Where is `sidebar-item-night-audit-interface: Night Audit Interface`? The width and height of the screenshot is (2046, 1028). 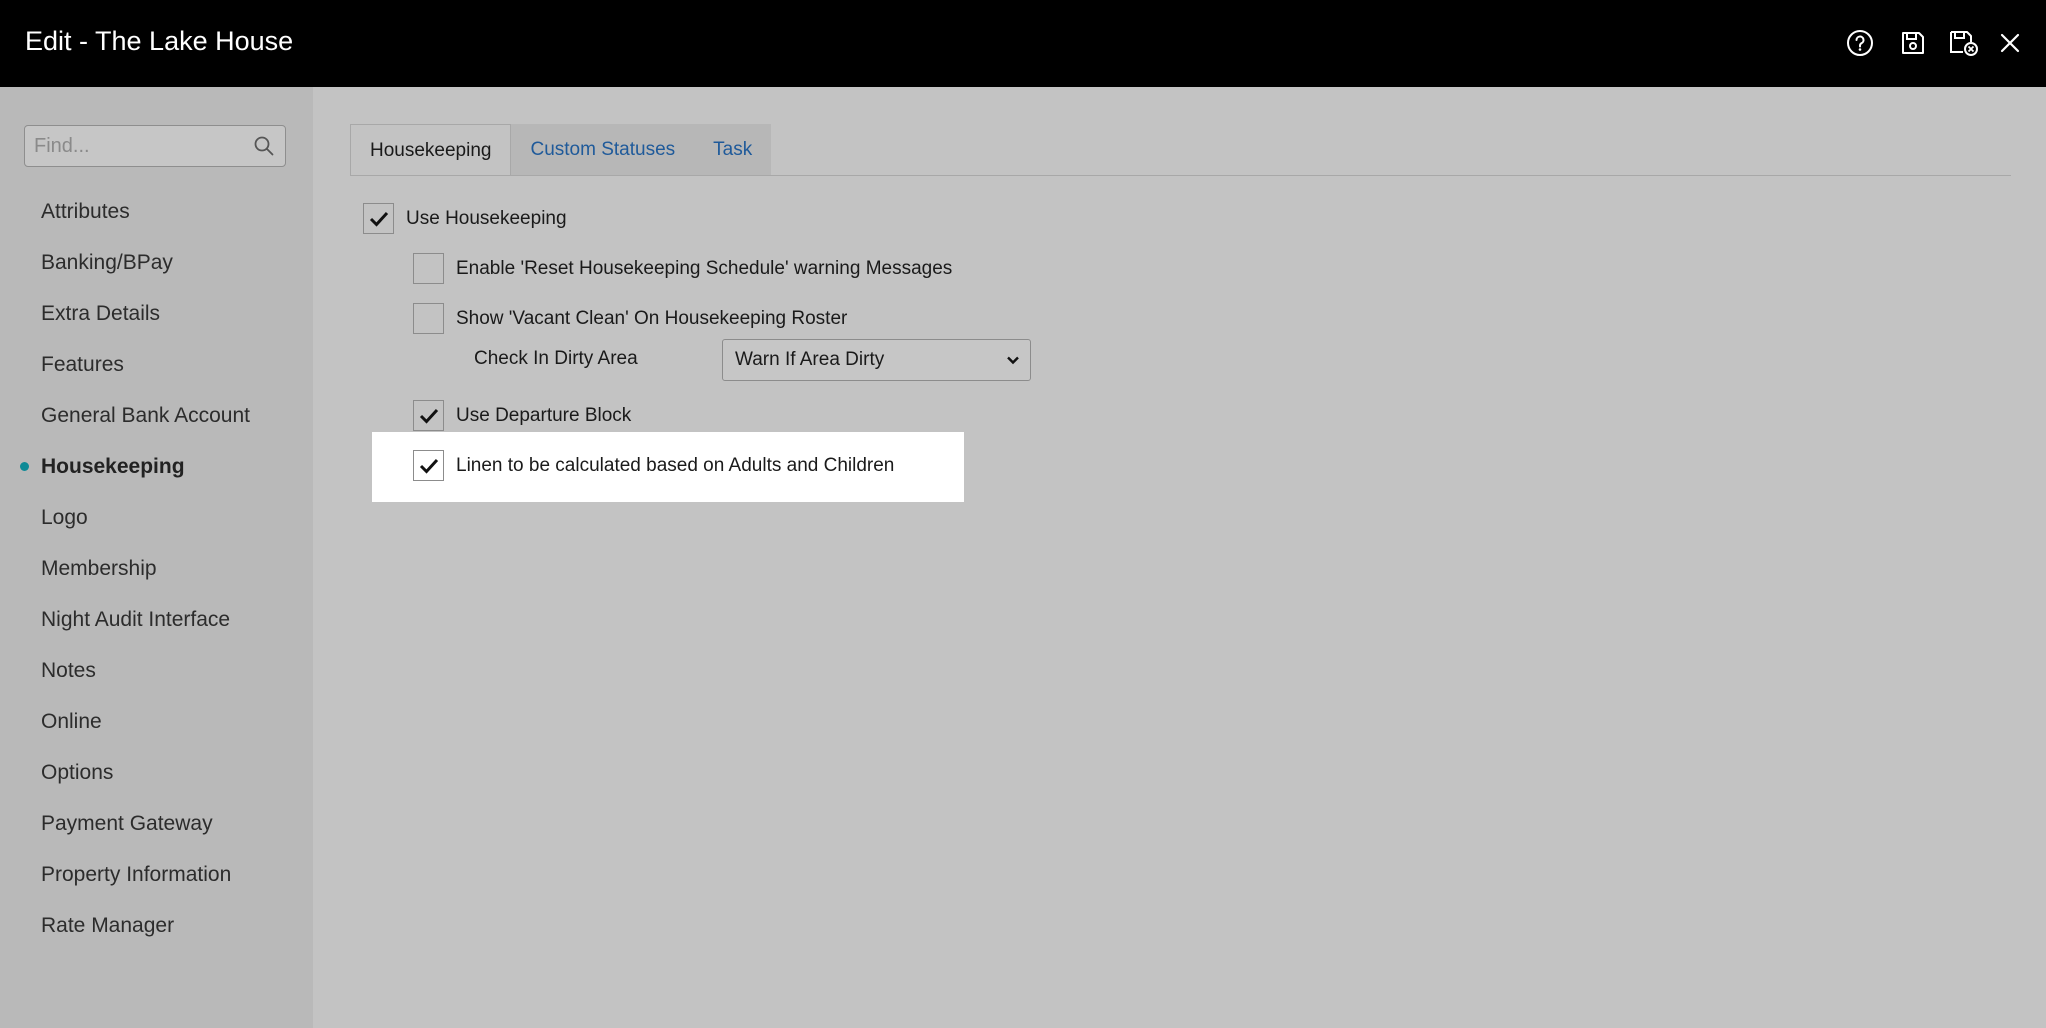 sidebar-item-night-audit-interface: Night Audit Interface is located at coordinates (156, 619).